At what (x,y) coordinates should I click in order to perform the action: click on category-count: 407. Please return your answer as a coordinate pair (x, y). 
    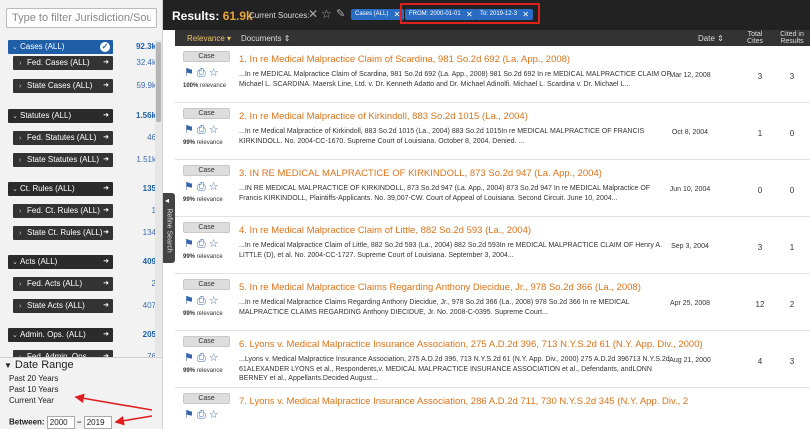
    Looking at the image, I should click on (149, 306).